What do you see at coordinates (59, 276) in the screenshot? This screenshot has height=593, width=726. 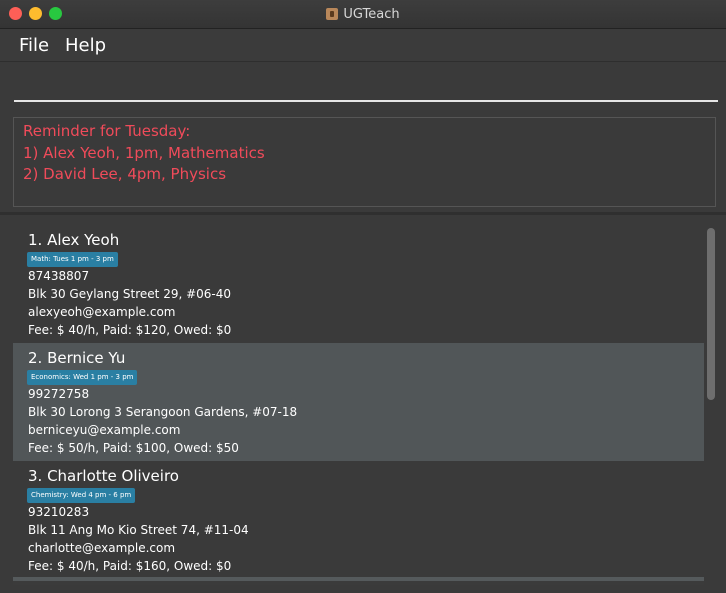 I see `student-phone: 87438807` at bounding box center [59, 276].